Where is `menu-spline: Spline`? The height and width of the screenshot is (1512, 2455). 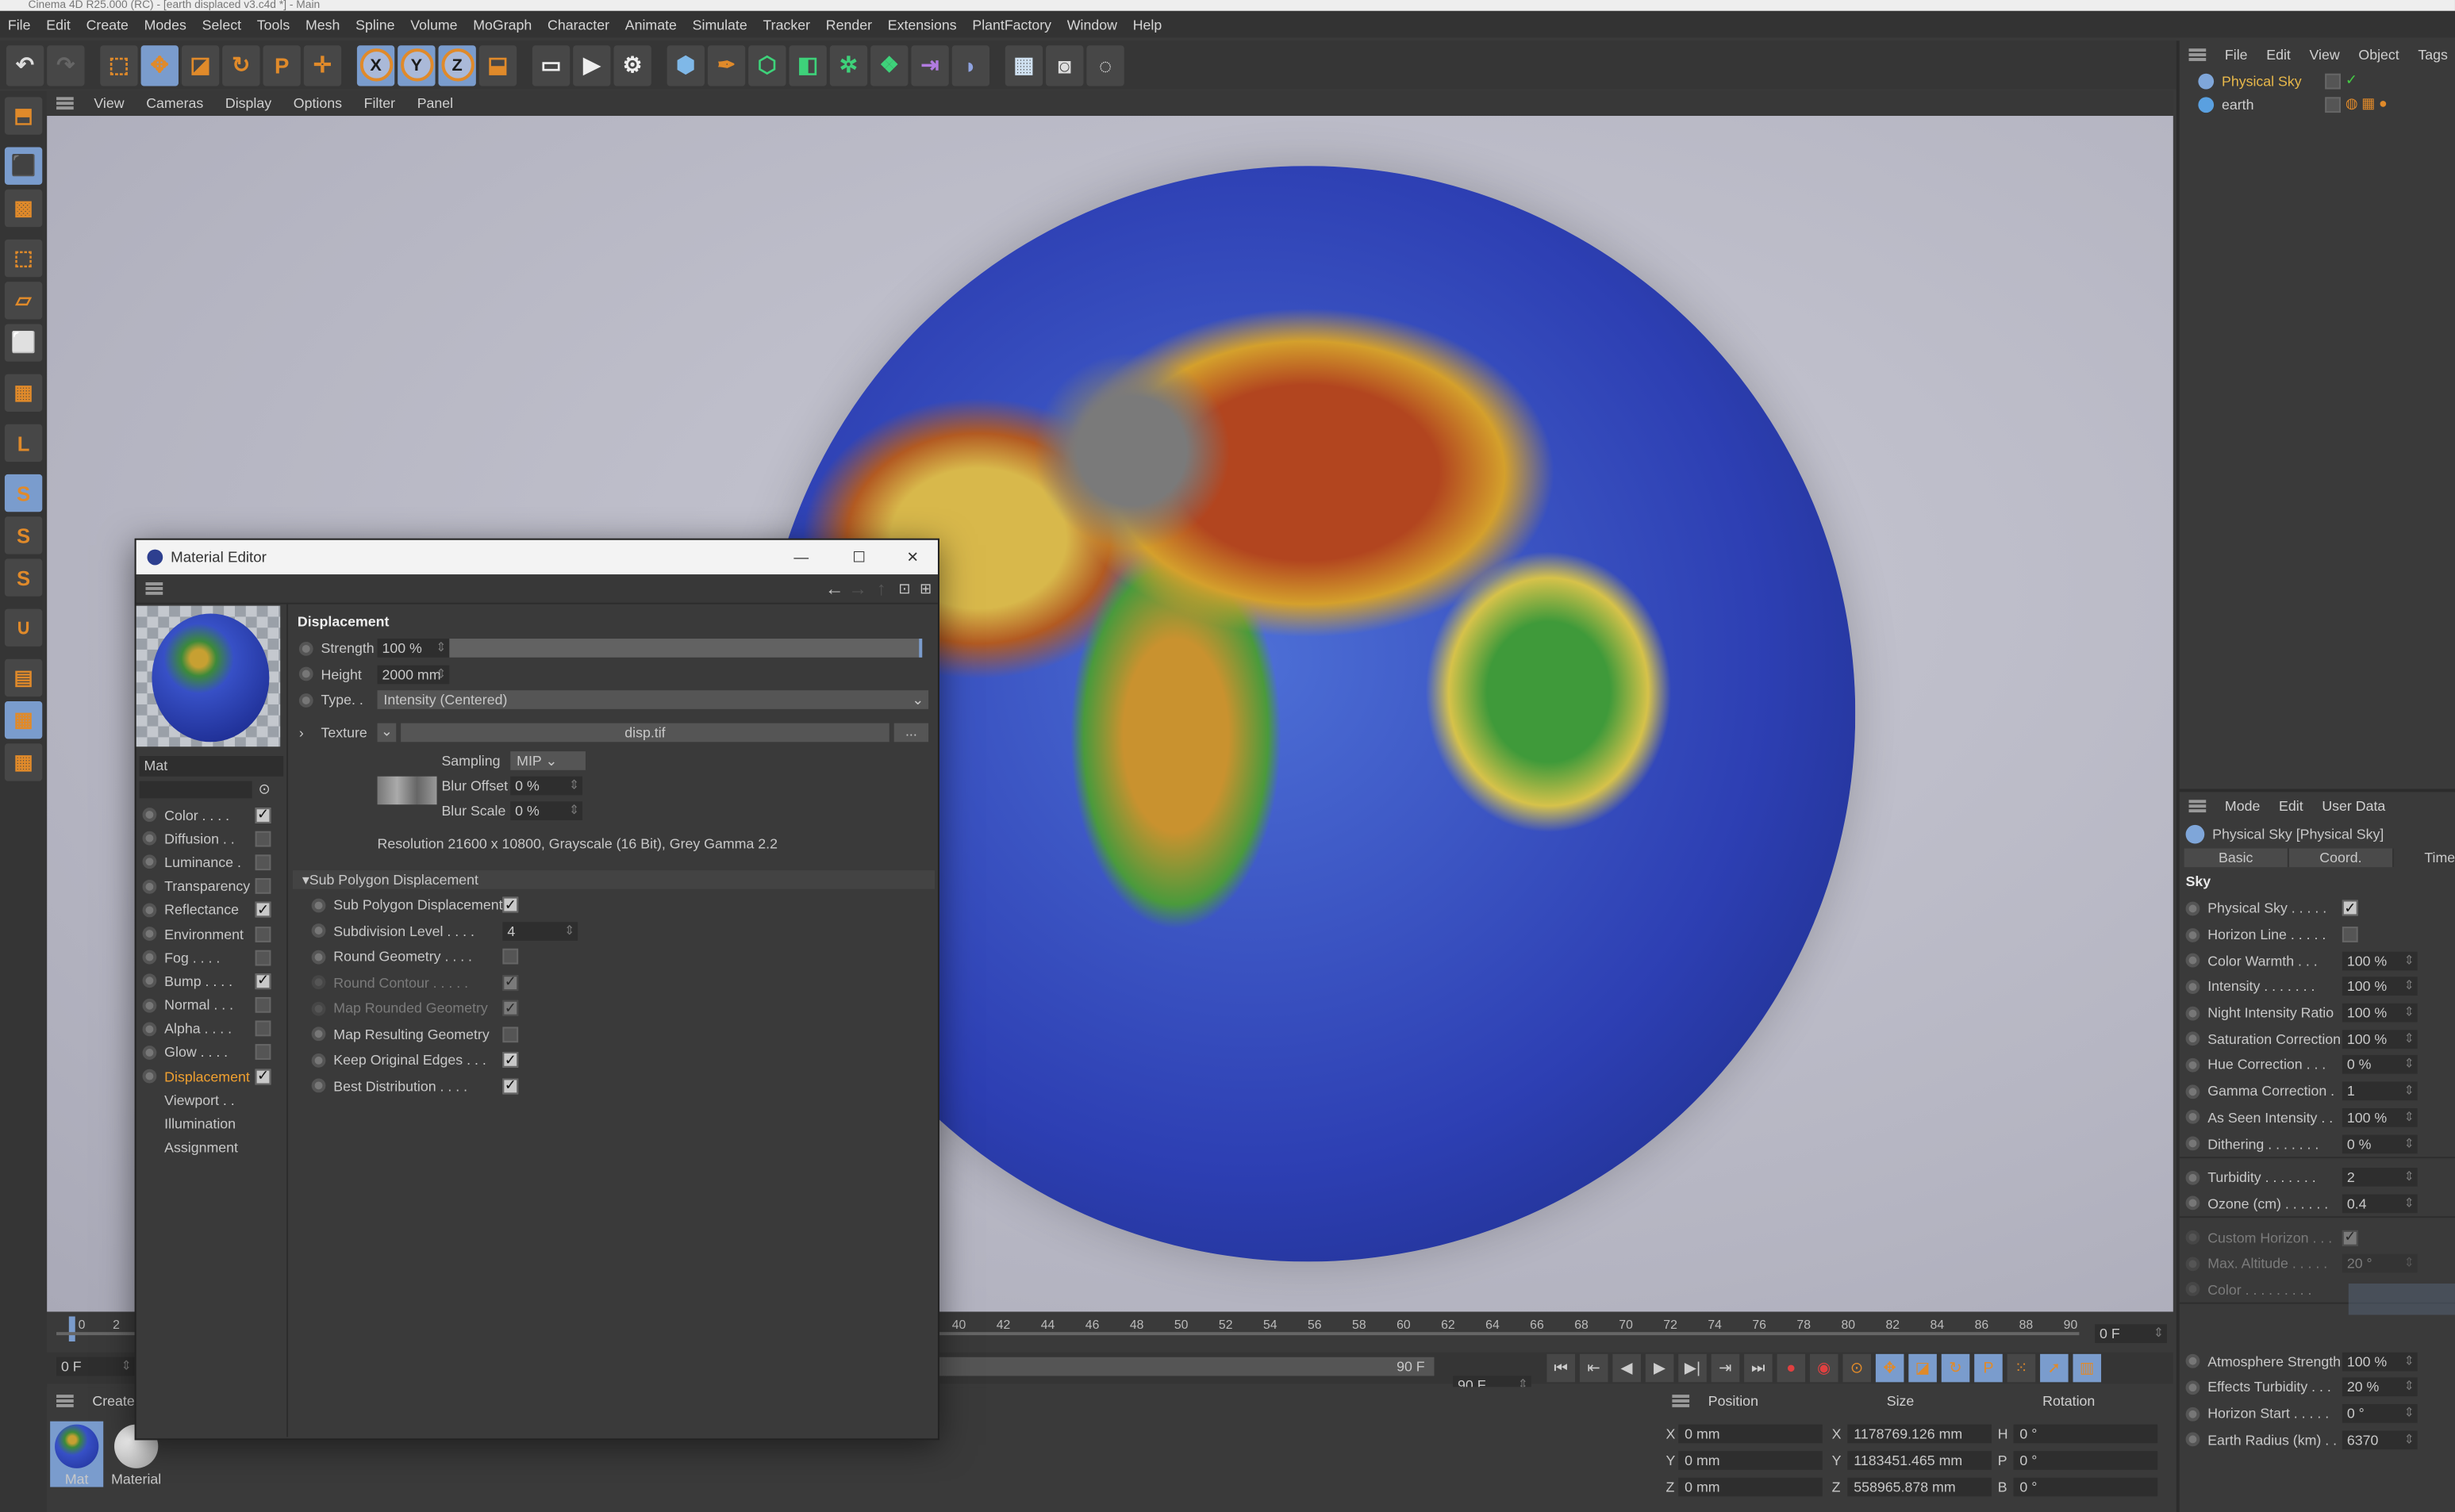 menu-spline: Spline is located at coordinates (375, 25).